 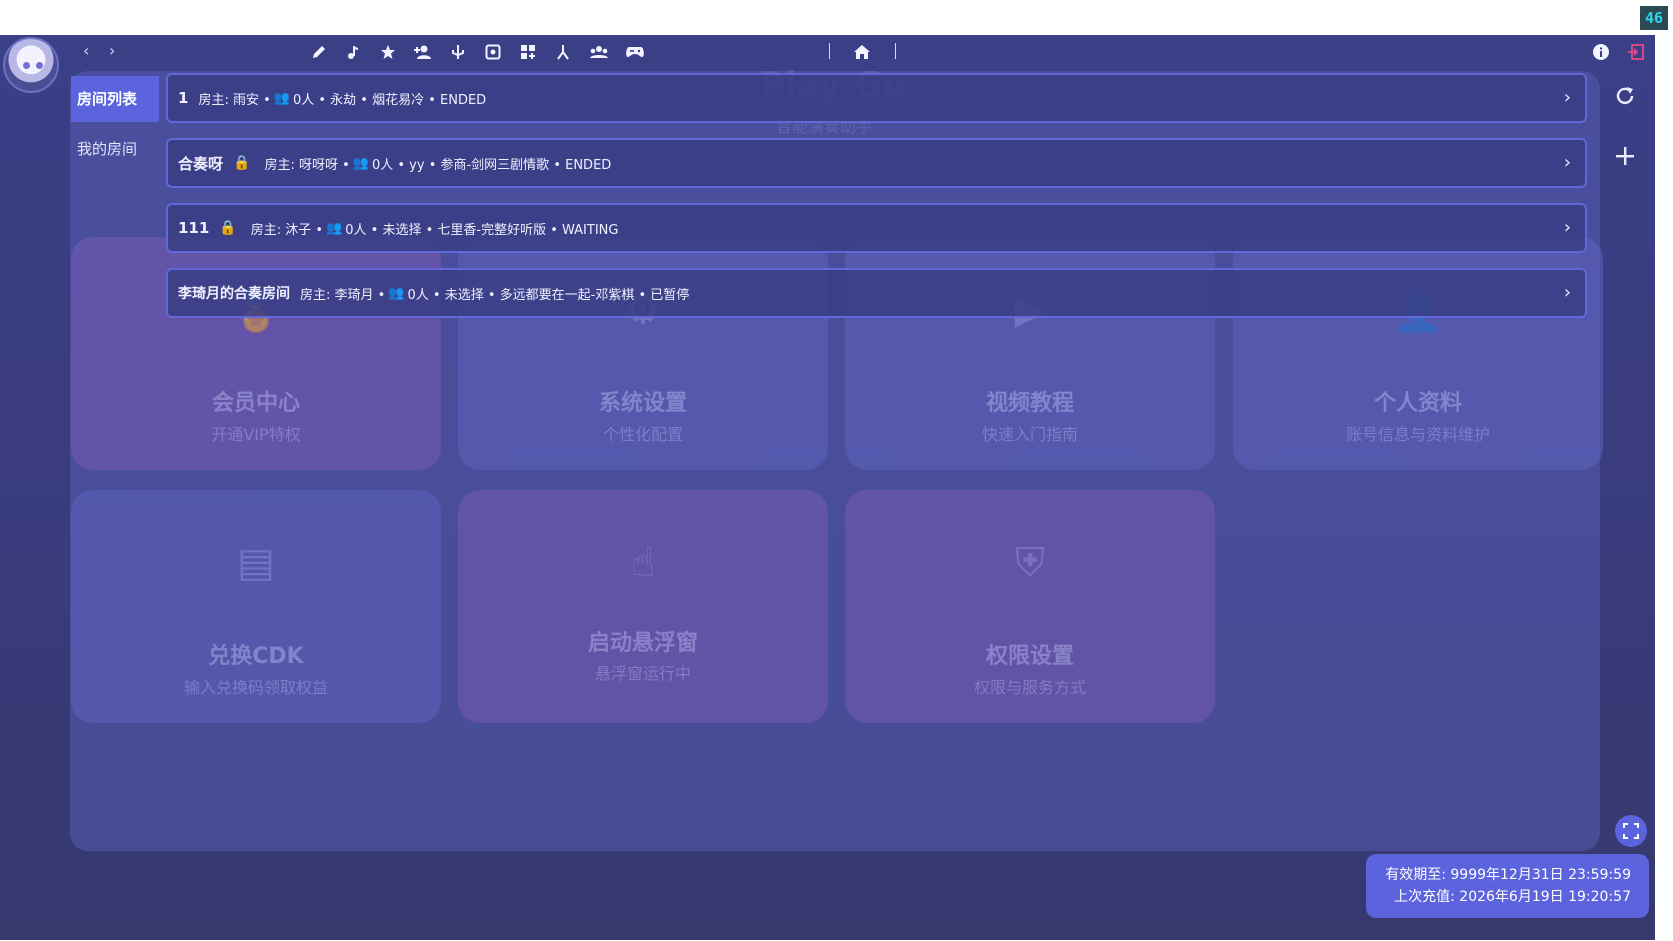 I want to click on card-title: 权限设置, so click(x=1029, y=656).